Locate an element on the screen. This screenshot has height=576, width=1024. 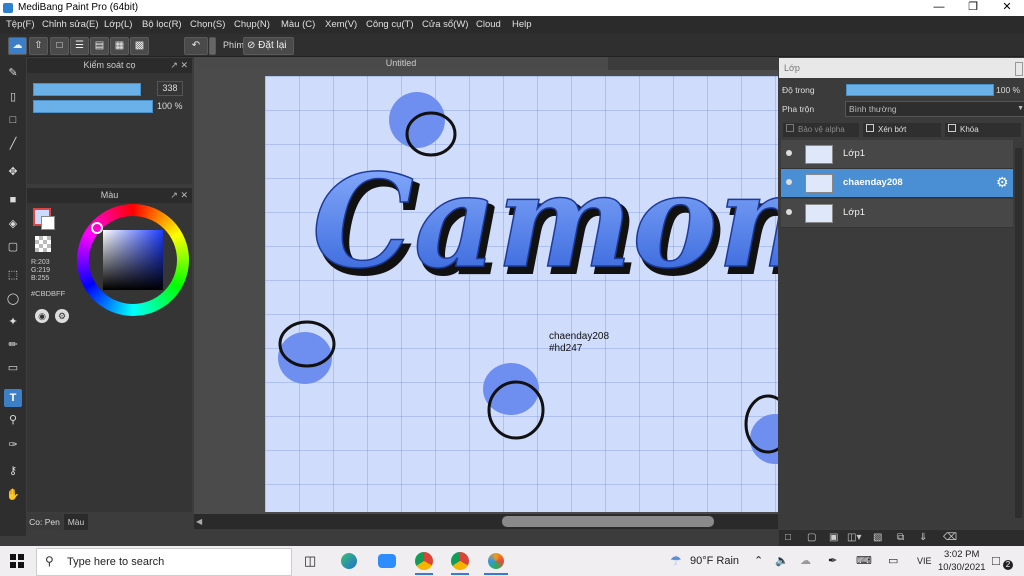
text-tool-icon: T is located at coordinates (13, 398).